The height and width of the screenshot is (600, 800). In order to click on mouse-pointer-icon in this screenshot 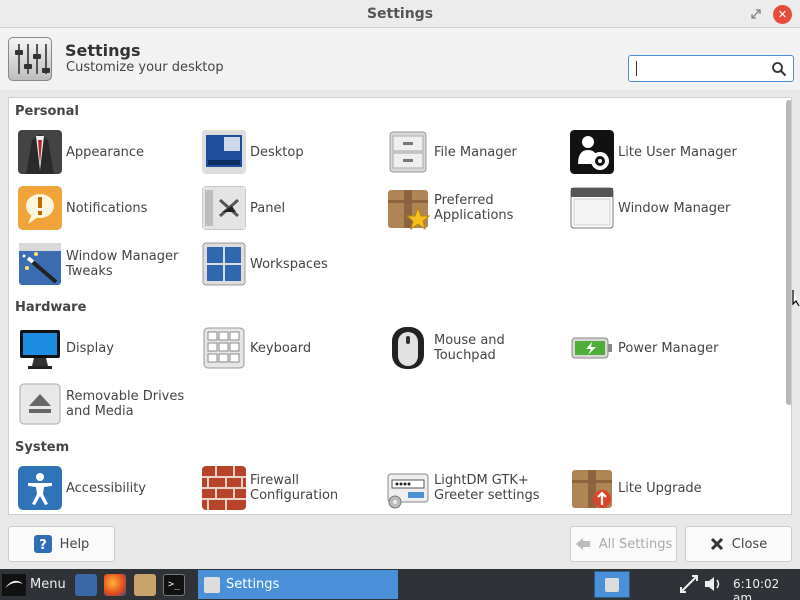, I will do `click(796, 298)`.